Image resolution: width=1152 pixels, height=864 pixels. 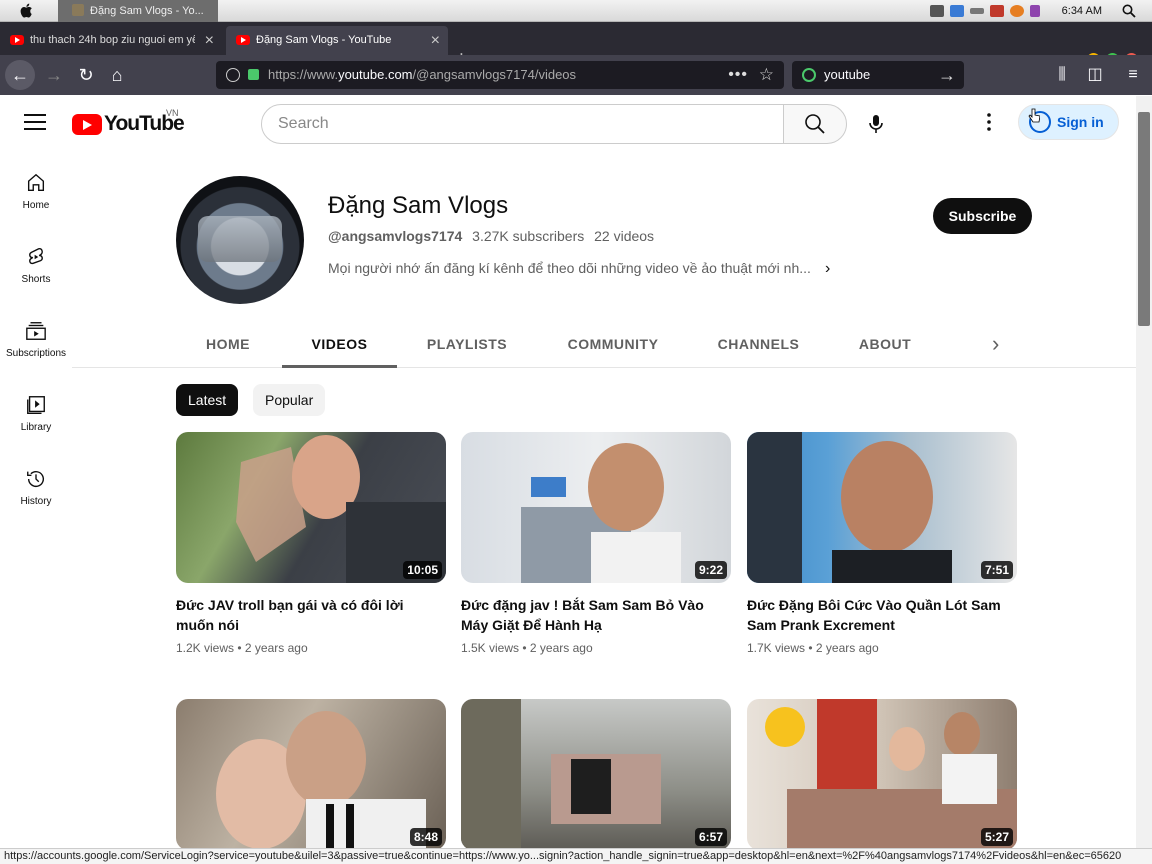 What do you see at coordinates (36, 411) in the screenshot?
I see `sidebar-item-library: Library` at bounding box center [36, 411].